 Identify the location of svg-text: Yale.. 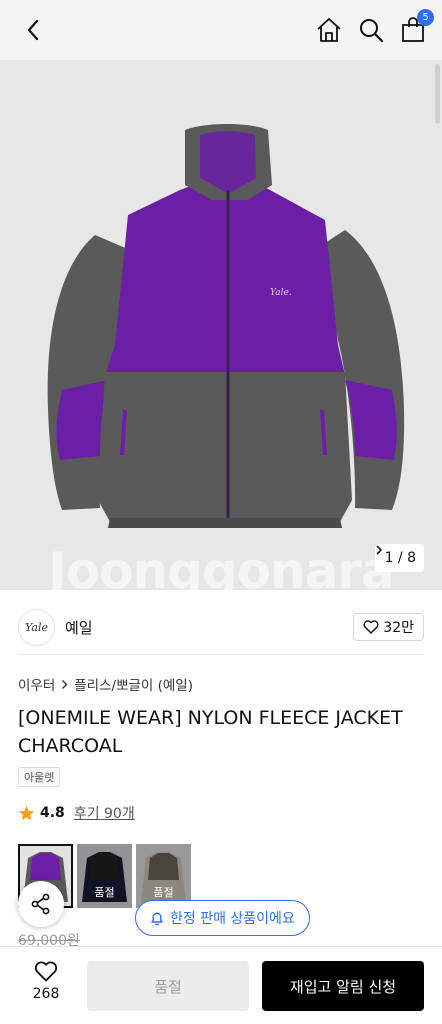
(281, 293).